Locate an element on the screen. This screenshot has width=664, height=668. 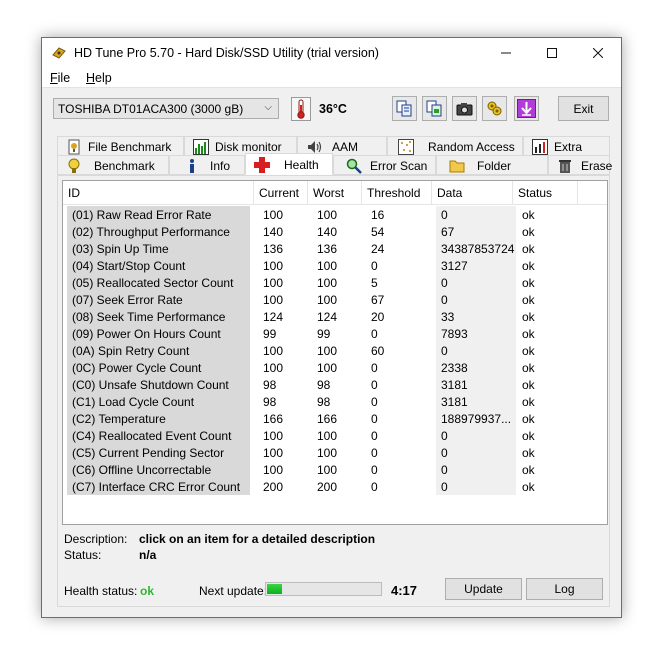
column-header-current: Current is located at coordinates (281, 193).